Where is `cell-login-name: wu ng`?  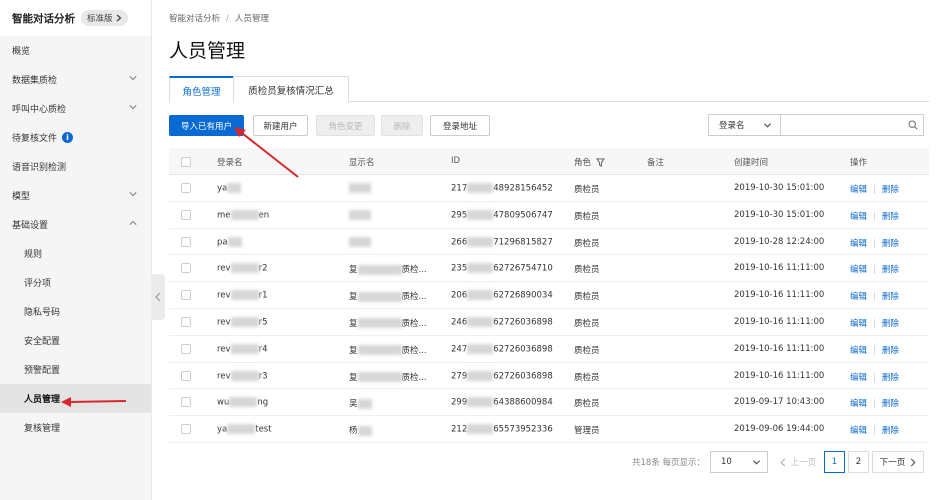 cell-login-name: wu ng is located at coordinates (242, 402).